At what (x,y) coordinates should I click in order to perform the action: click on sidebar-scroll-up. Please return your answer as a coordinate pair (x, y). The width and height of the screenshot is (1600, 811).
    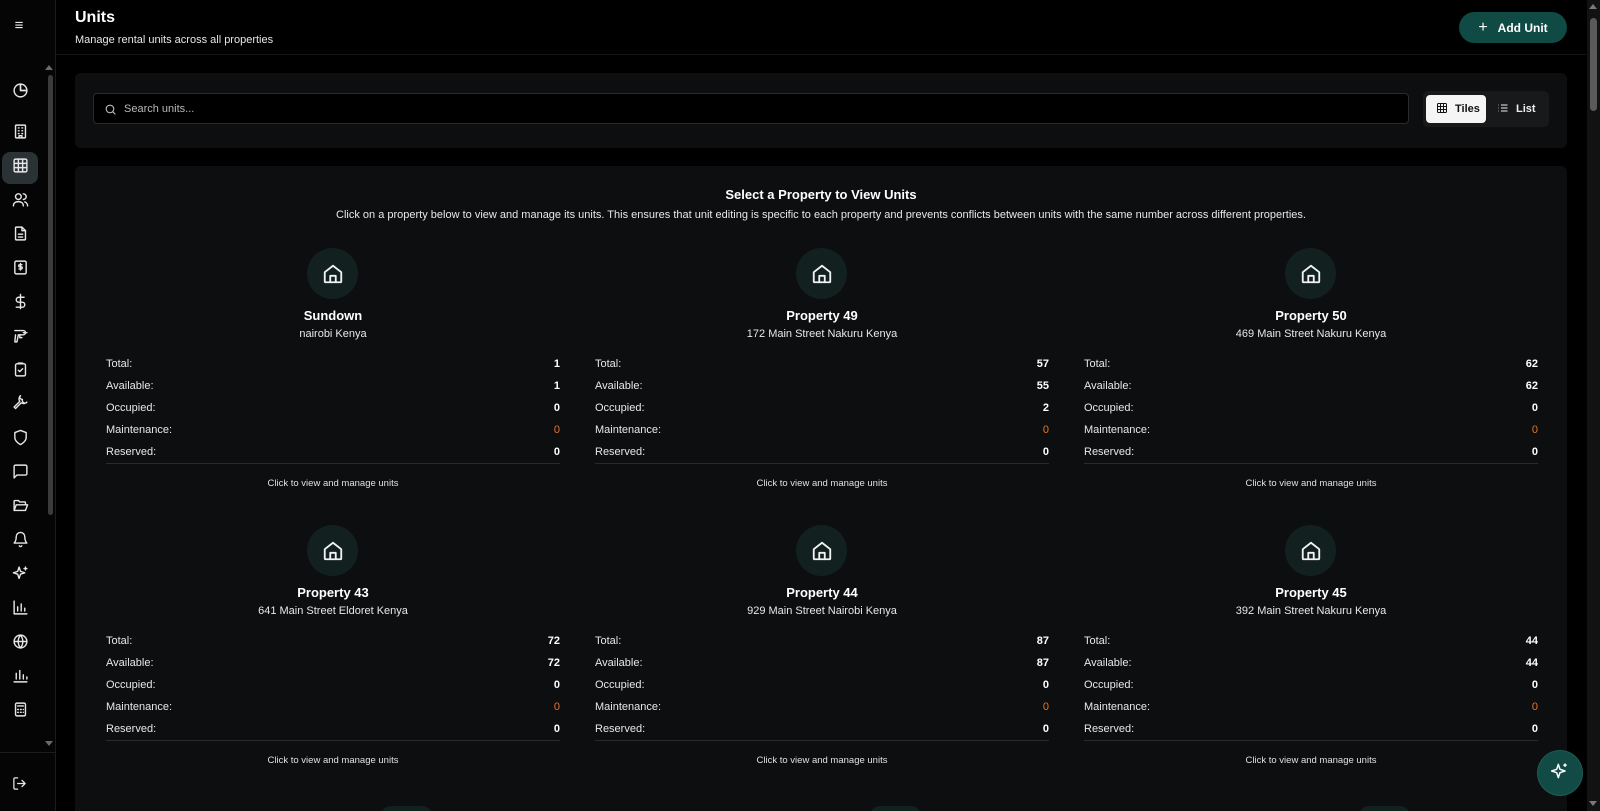
    Looking at the image, I should click on (49, 67).